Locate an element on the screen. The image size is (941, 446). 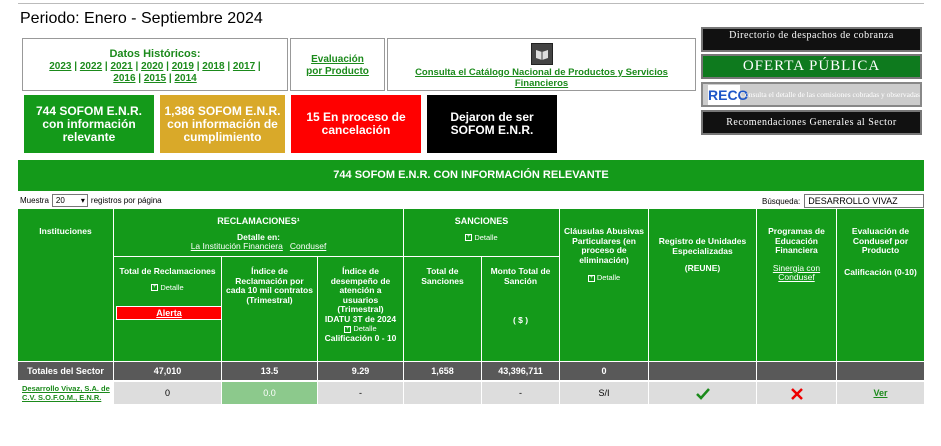
totales-reclamaciones: 47,010 is located at coordinates (168, 371).